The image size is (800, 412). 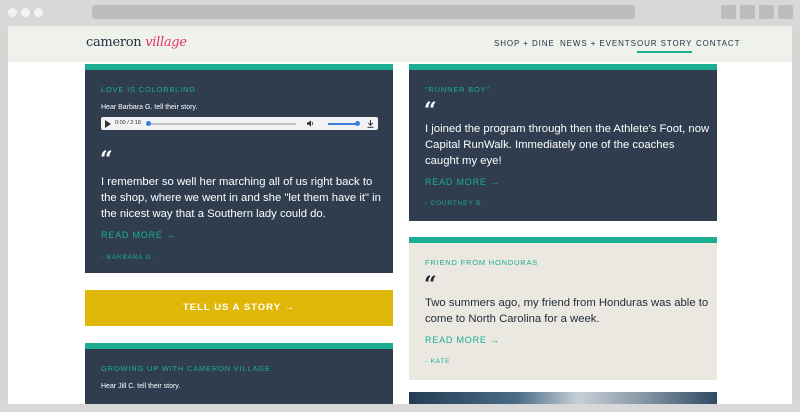 What do you see at coordinates (149, 107) in the screenshot?
I see `card-subtitle: Hear Barbara G. tell their story.` at bounding box center [149, 107].